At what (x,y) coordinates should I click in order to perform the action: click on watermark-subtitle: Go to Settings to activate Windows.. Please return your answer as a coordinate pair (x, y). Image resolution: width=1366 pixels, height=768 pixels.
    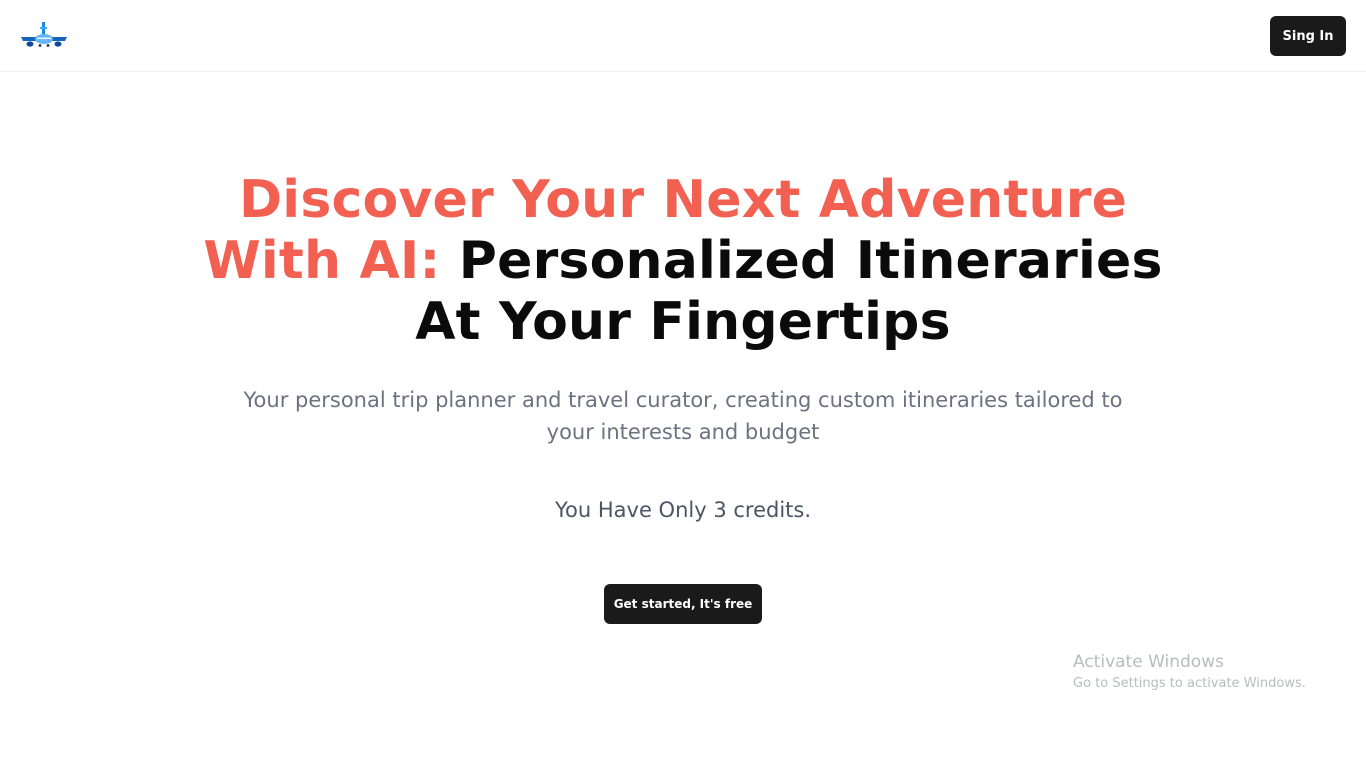
    Looking at the image, I should click on (1189, 683).